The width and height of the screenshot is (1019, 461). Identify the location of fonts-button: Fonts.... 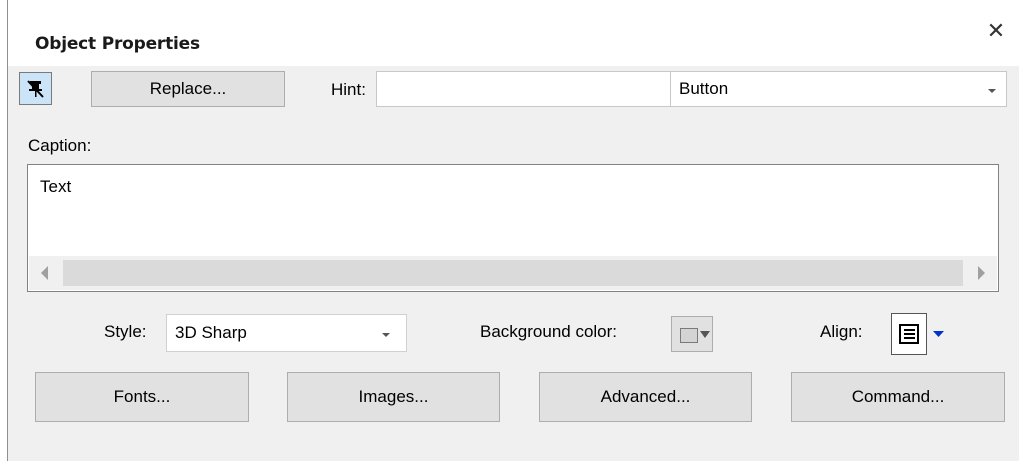
(142, 397).